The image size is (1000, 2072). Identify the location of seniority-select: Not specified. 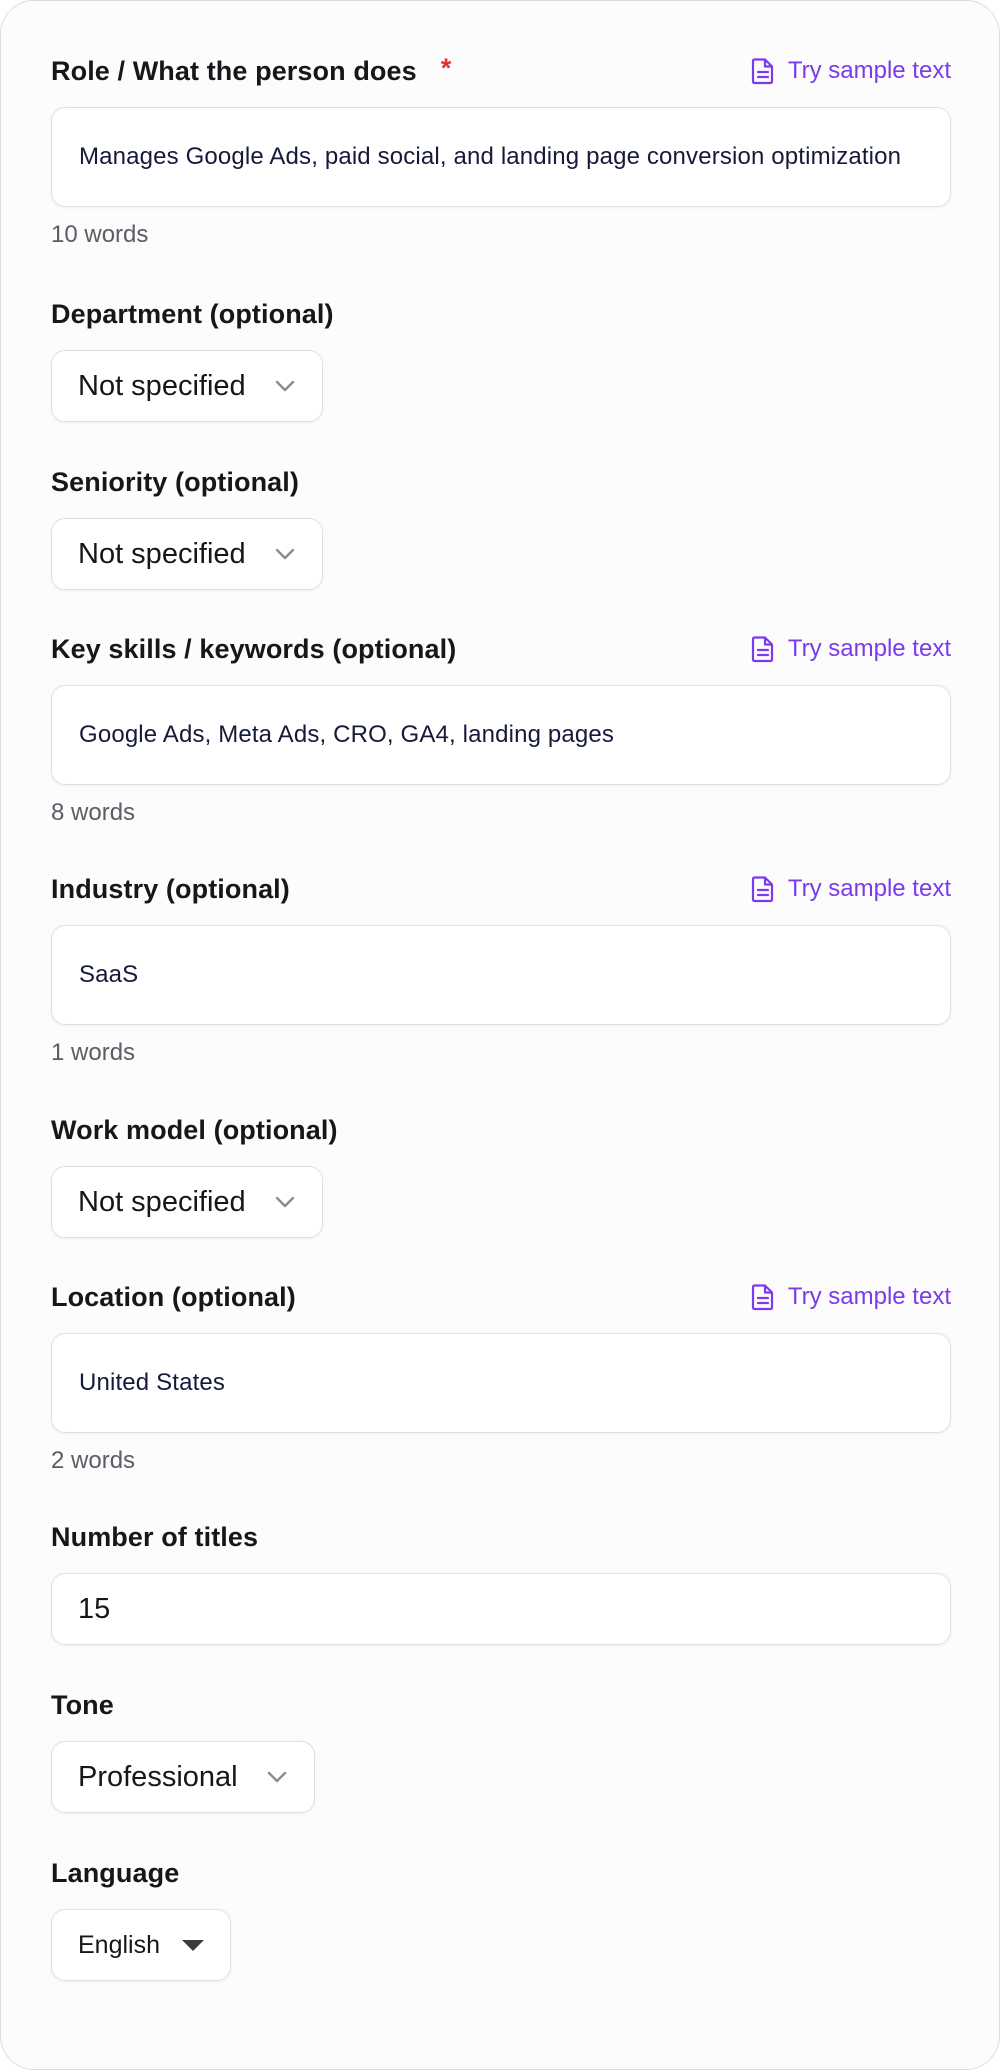
(187, 554).